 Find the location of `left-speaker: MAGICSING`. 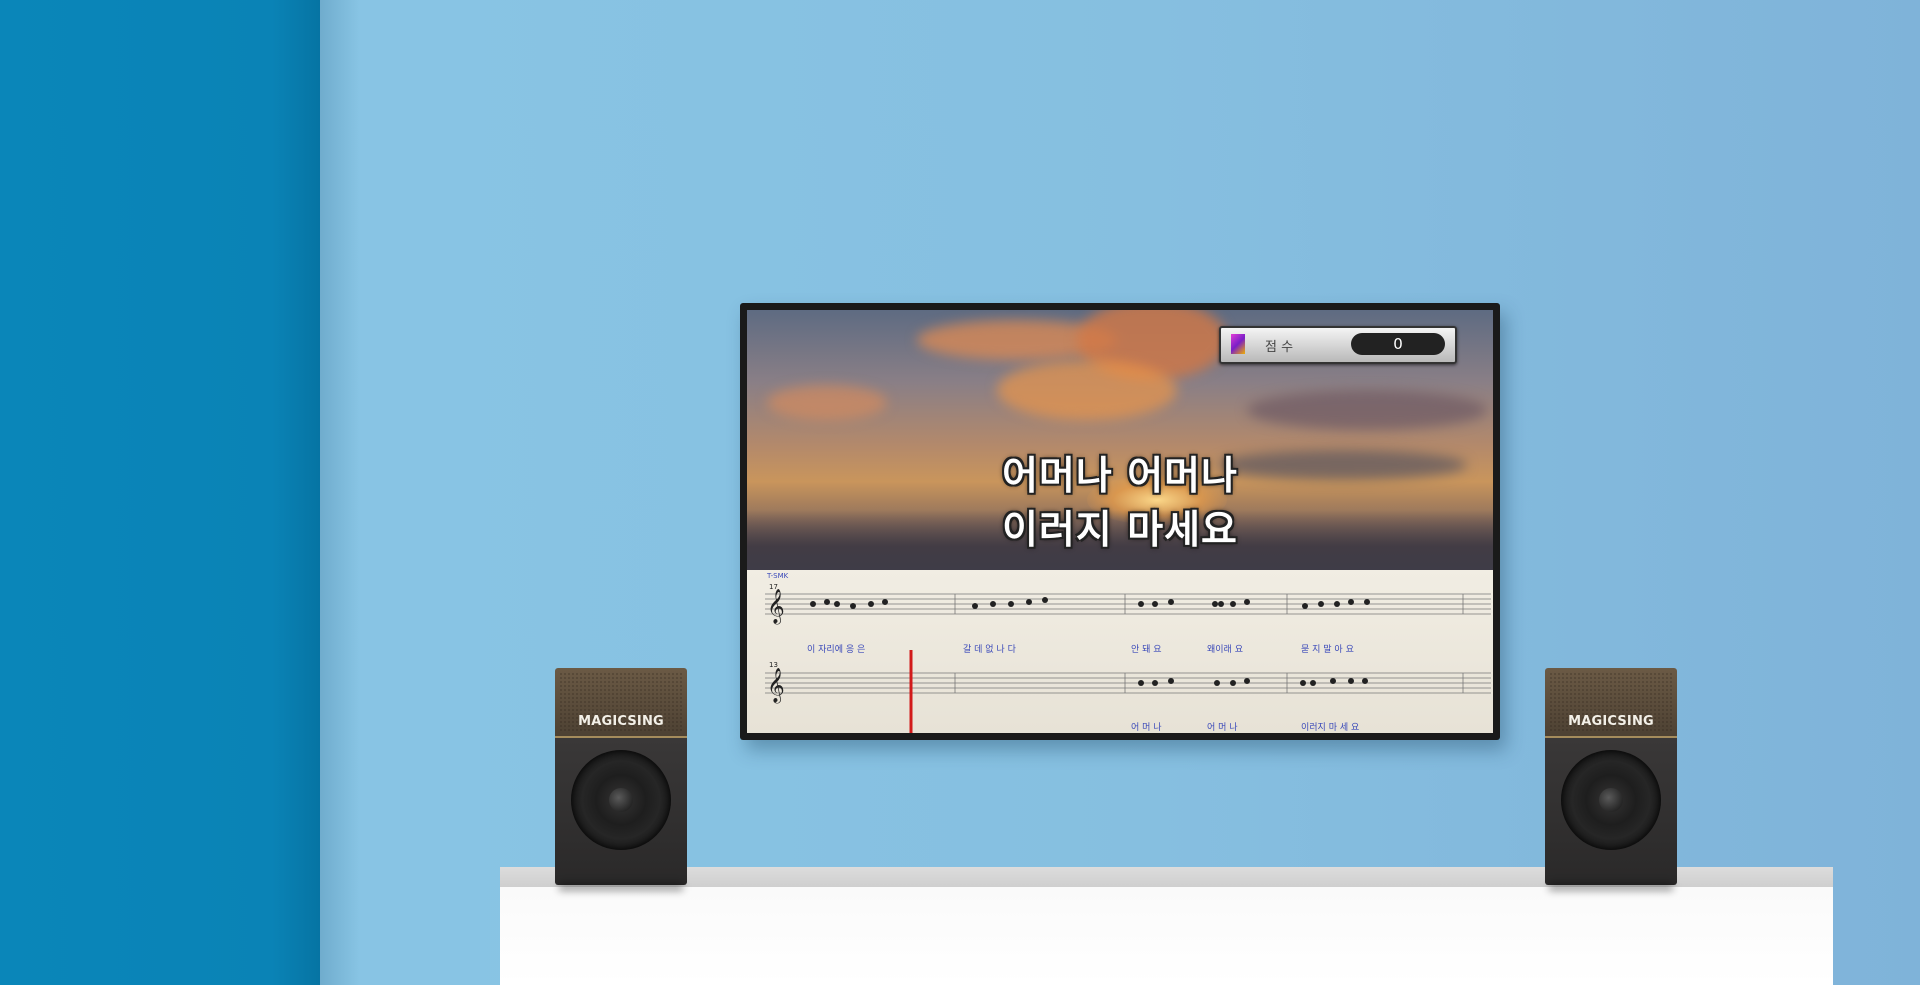

left-speaker: MAGICSING is located at coordinates (621, 779).